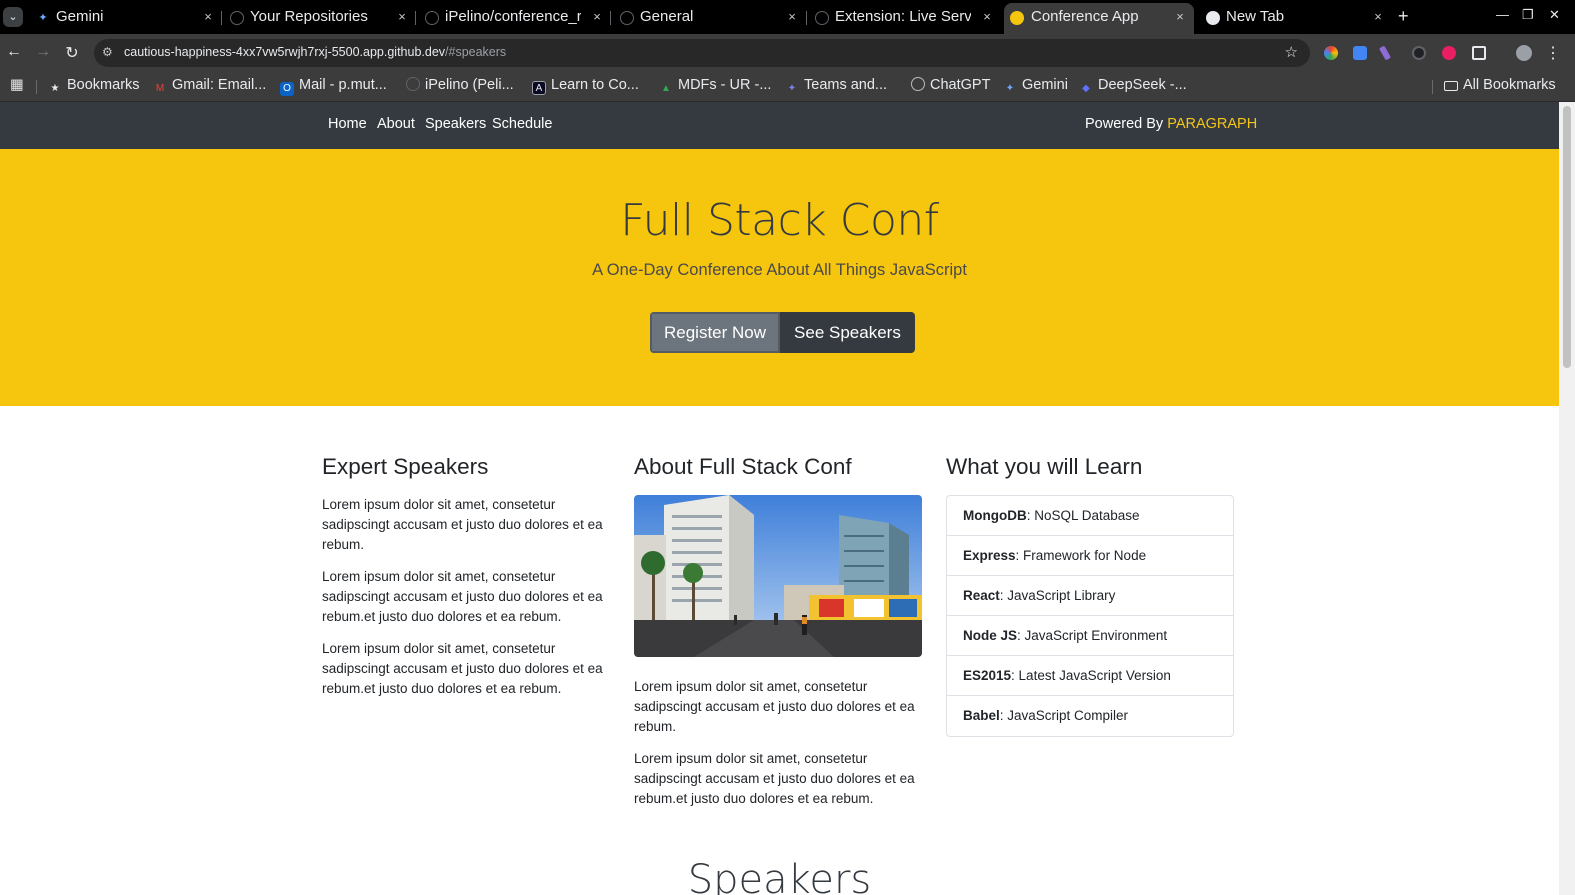 This screenshot has width=1575, height=895. What do you see at coordinates (1500, 85) in the screenshot?
I see `all-bookmarks: All Bookmarks` at bounding box center [1500, 85].